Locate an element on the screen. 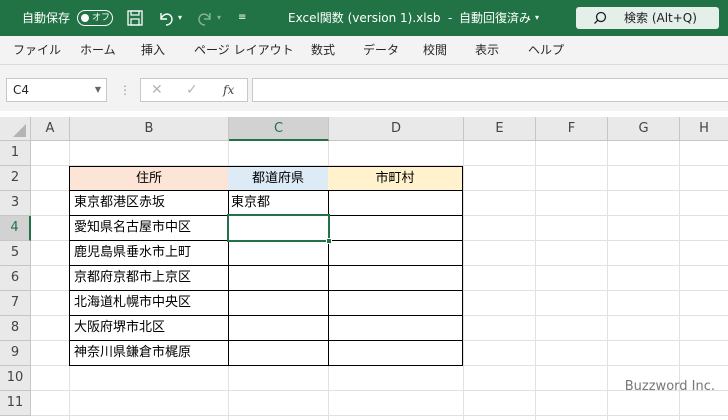  address-cell: 北海道札幌市中央区 is located at coordinates (149, 303).